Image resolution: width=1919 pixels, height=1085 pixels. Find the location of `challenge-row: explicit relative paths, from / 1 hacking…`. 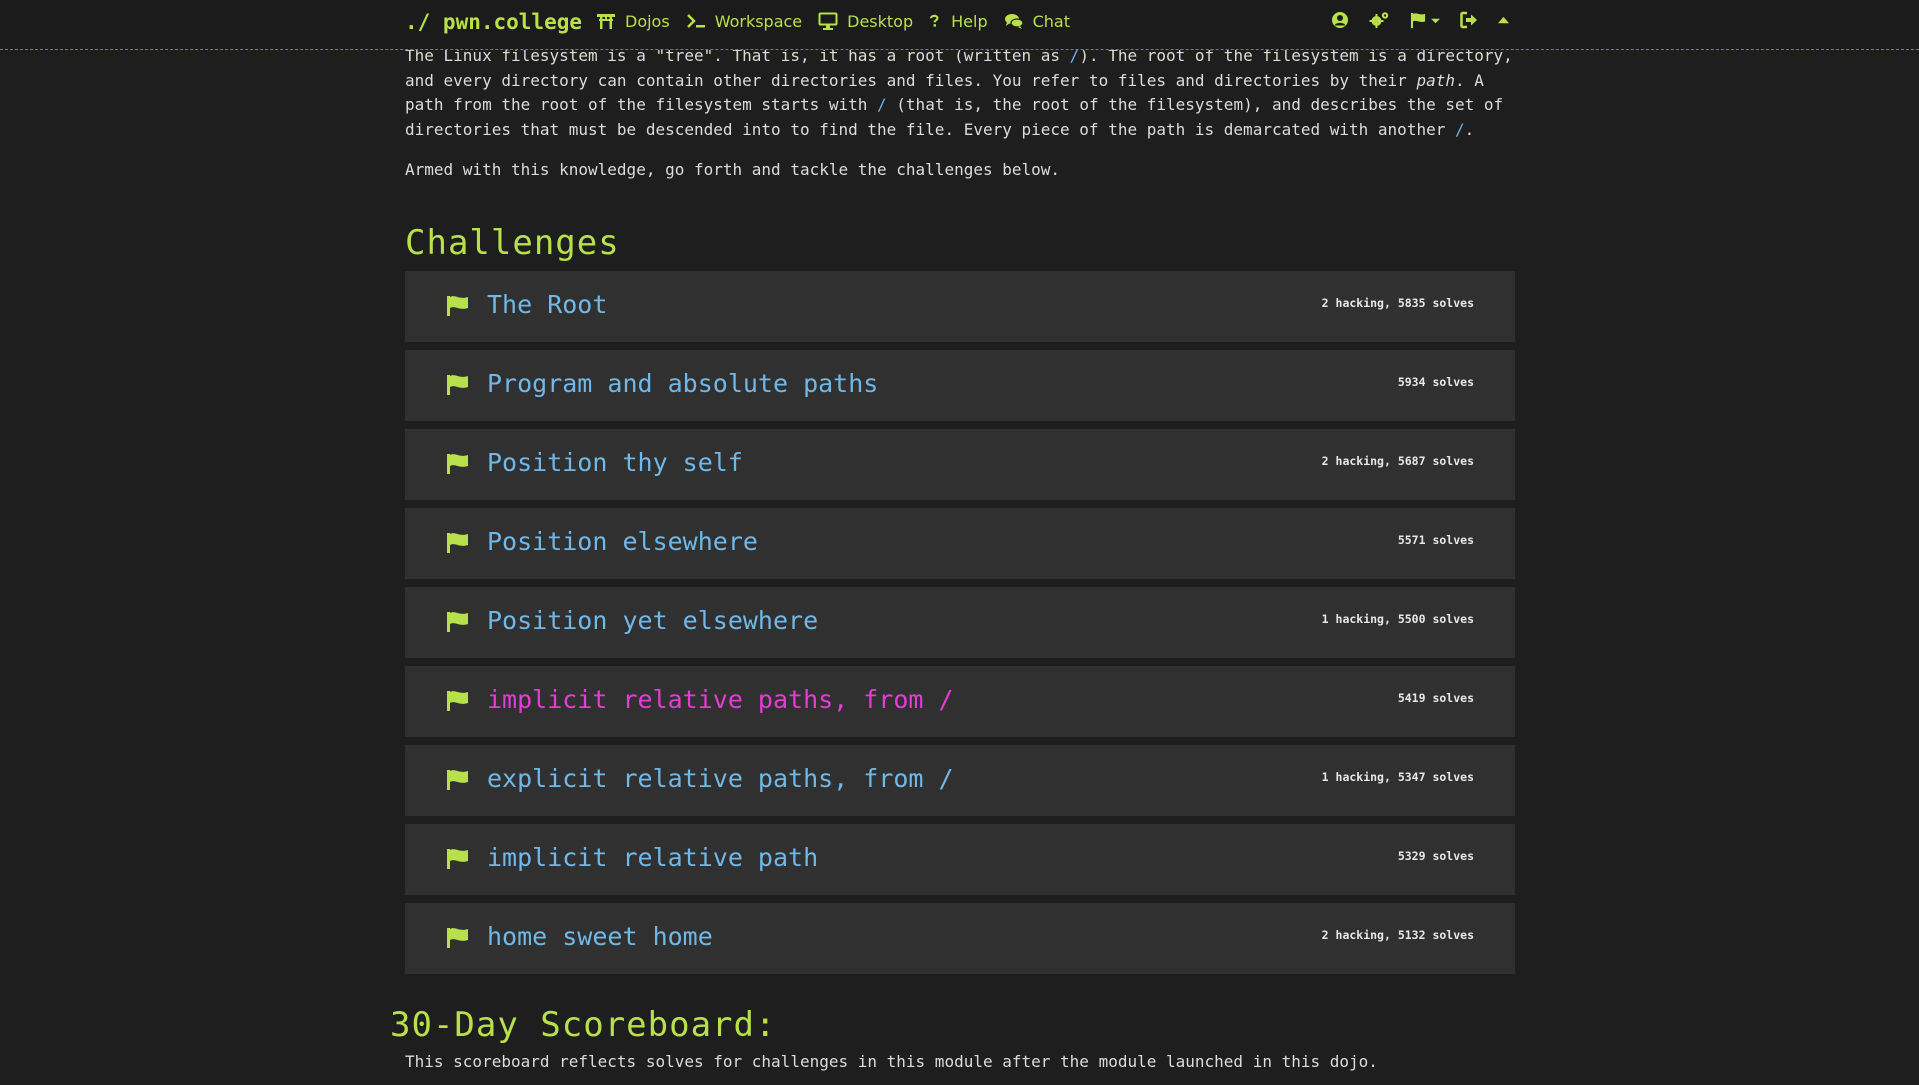

challenge-row: explicit relative paths, from / 1 hacking… is located at coordinates (960, 780).